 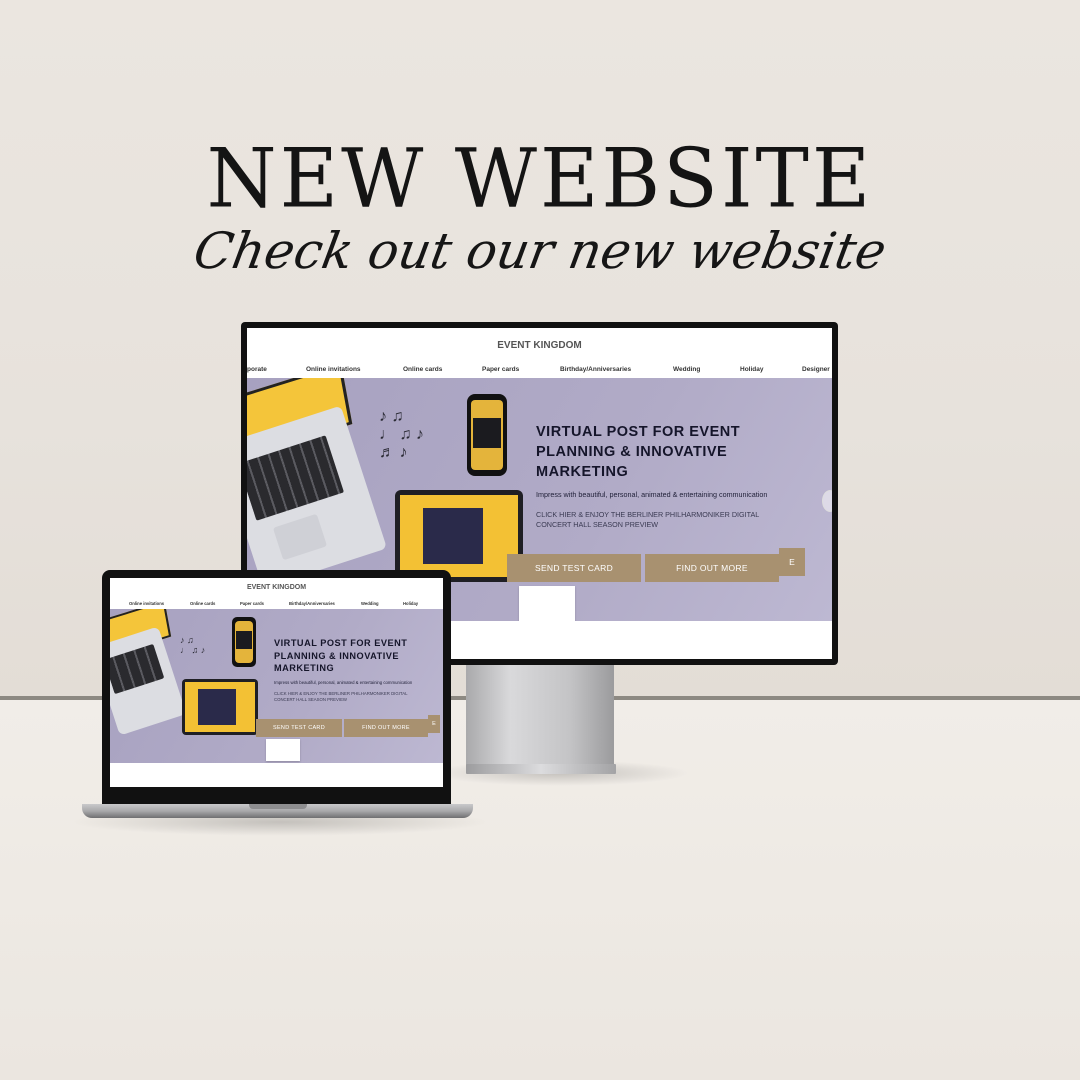 I want to click on illustration-tablet-photo-small, so click(x=217, y=707).